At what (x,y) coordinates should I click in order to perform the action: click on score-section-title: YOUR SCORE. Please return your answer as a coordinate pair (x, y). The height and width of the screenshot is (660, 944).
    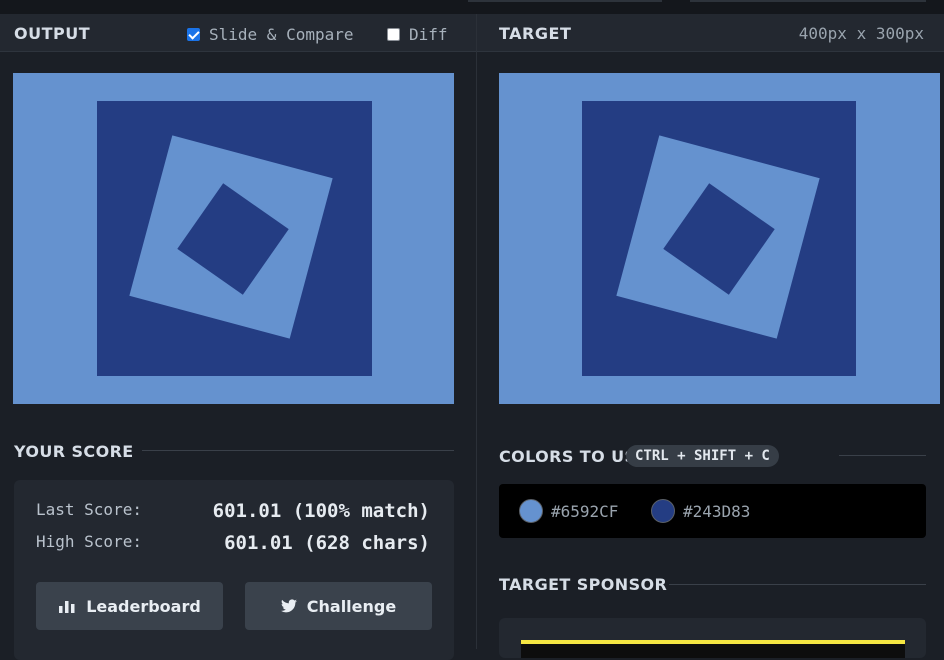
    Looking at the image, I should click on (74, 451).